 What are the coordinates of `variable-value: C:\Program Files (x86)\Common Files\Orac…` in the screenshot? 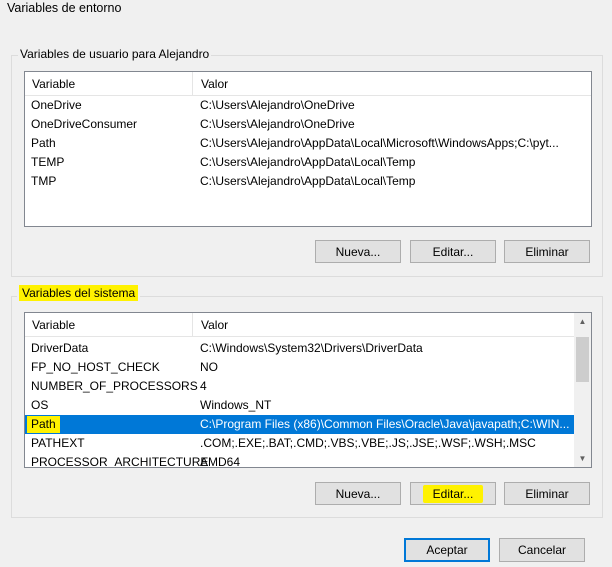 It's located at (385, 424).